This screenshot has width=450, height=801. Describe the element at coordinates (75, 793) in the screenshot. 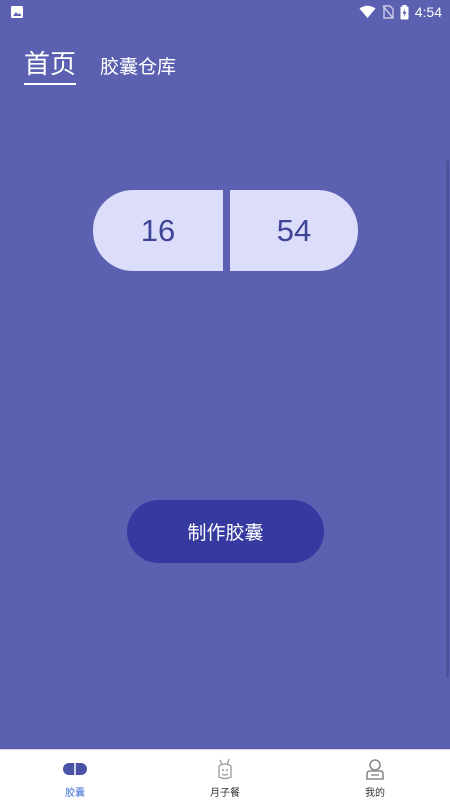

I see `nav-label-capsule: 胶囊` at that location.